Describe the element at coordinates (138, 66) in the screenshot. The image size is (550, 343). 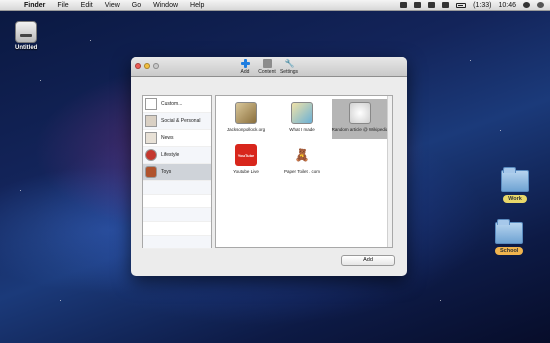
I see `close-button` at that location.